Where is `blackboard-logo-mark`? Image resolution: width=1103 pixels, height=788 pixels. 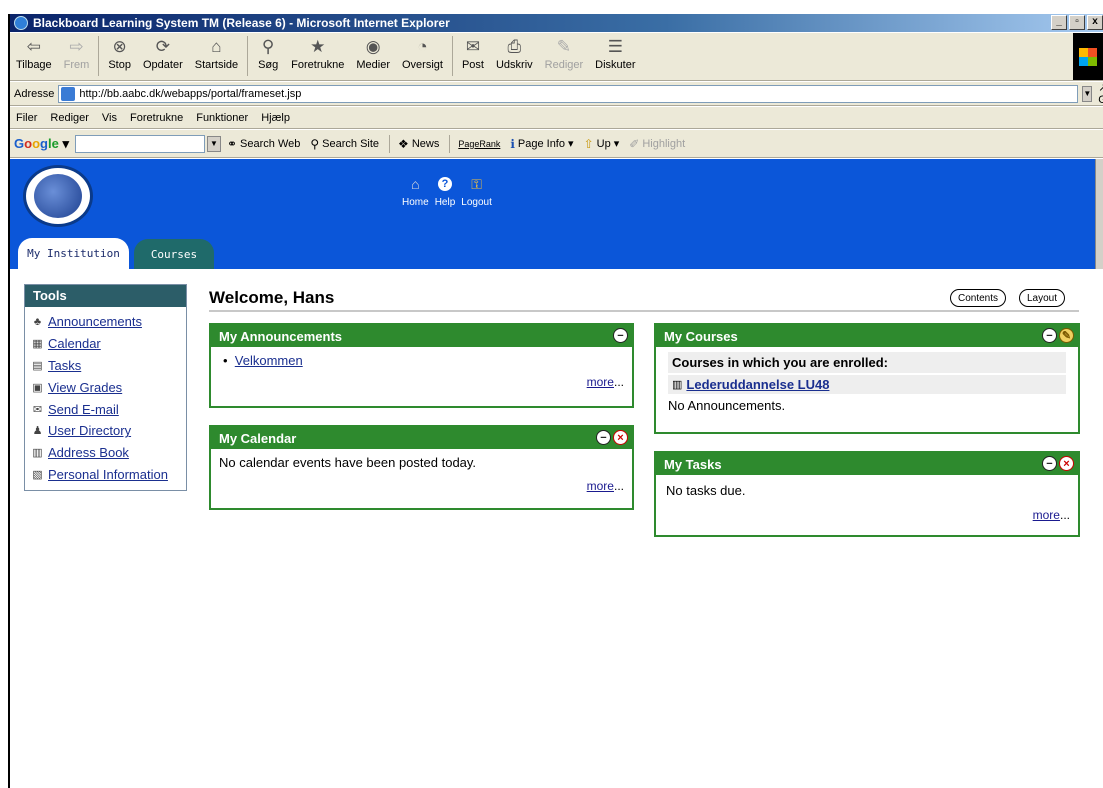 blackboard-logo-mark is located at coordinates (58, 196).